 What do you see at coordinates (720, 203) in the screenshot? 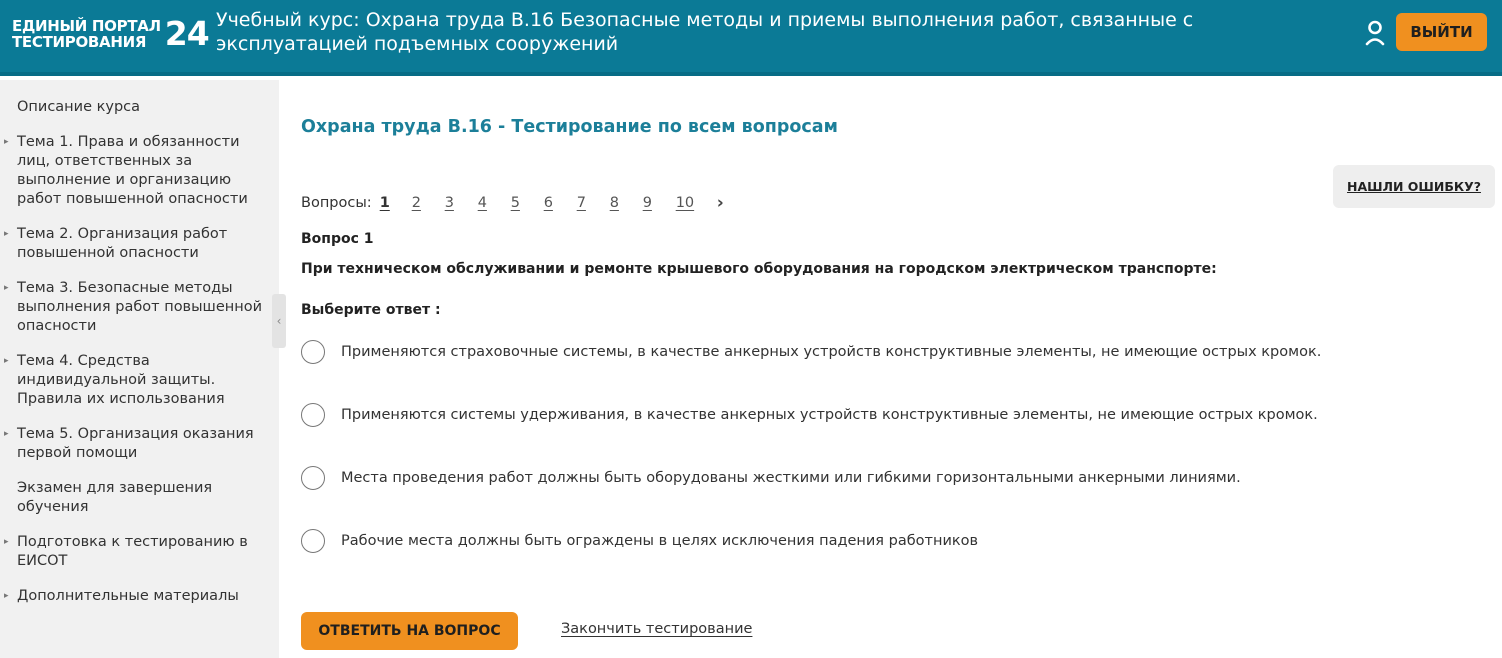
I see `chevron-right-icon: ›` at bounding box center [720, 203].